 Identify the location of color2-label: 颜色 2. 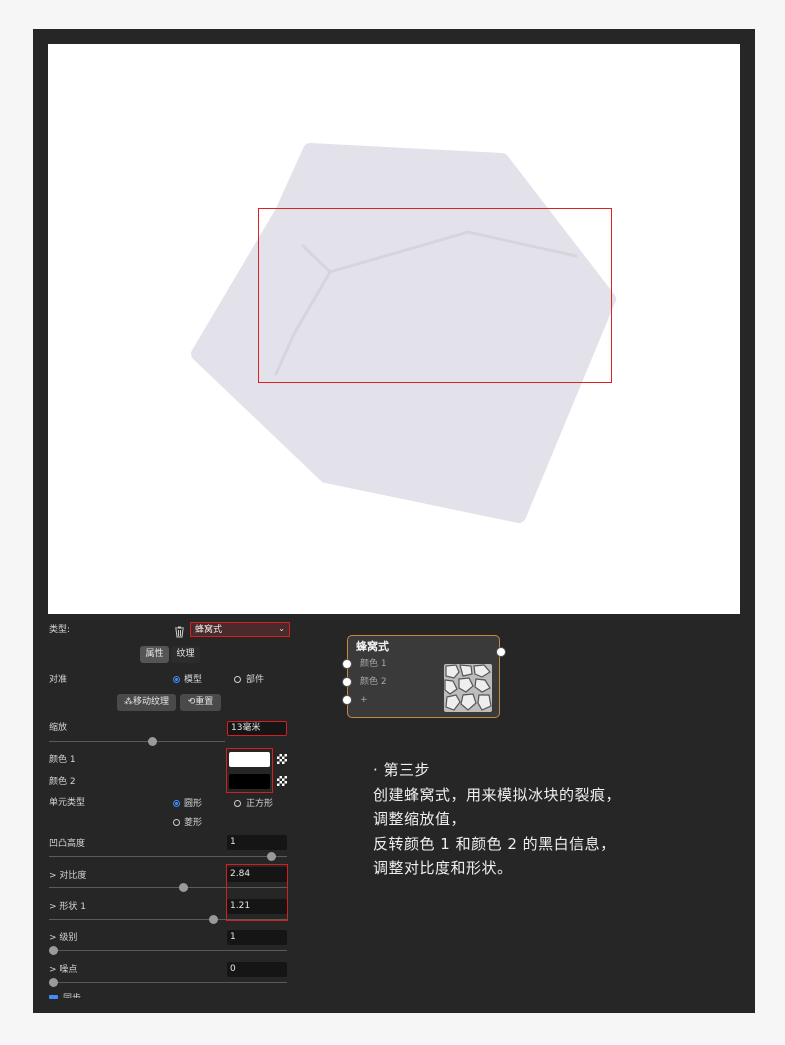
(62, 782).